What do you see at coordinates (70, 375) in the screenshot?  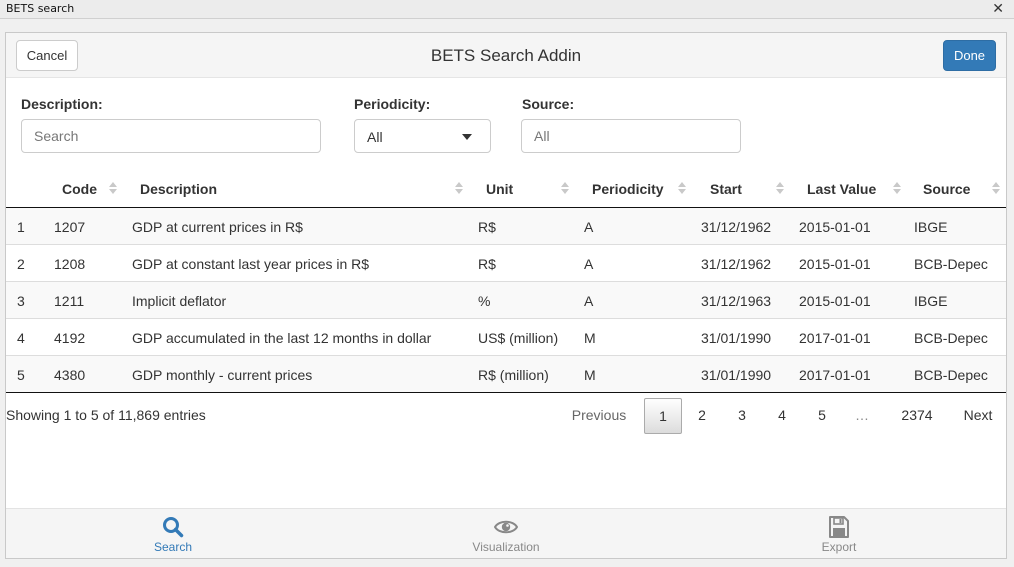 I see `cell-code: 4380` at bounding box center [70, 375].